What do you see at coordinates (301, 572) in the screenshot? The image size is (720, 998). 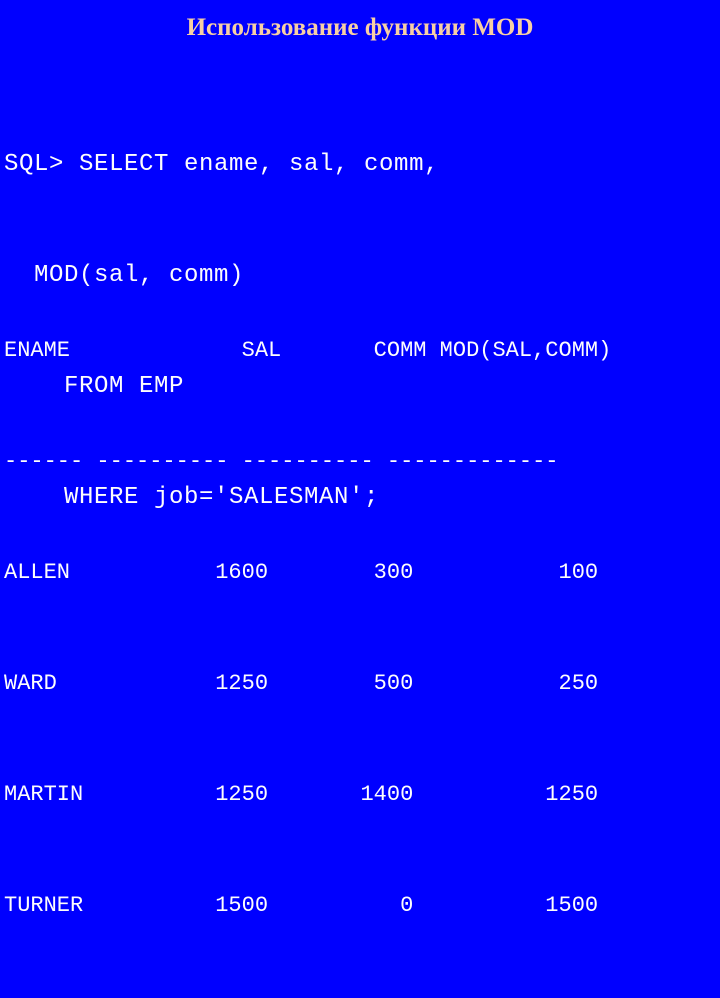 I see `table-row: ALLEN 1600 300 100` at bounding box center [301, 572].